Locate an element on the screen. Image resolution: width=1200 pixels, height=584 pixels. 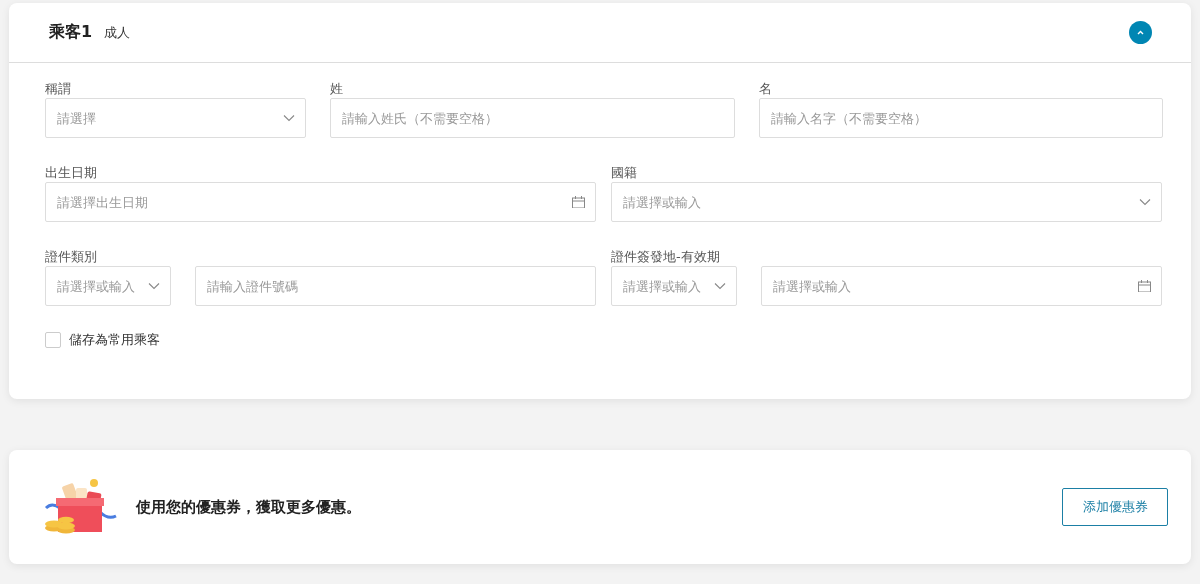
field-label: 名 is located at coordinates (766, 89).